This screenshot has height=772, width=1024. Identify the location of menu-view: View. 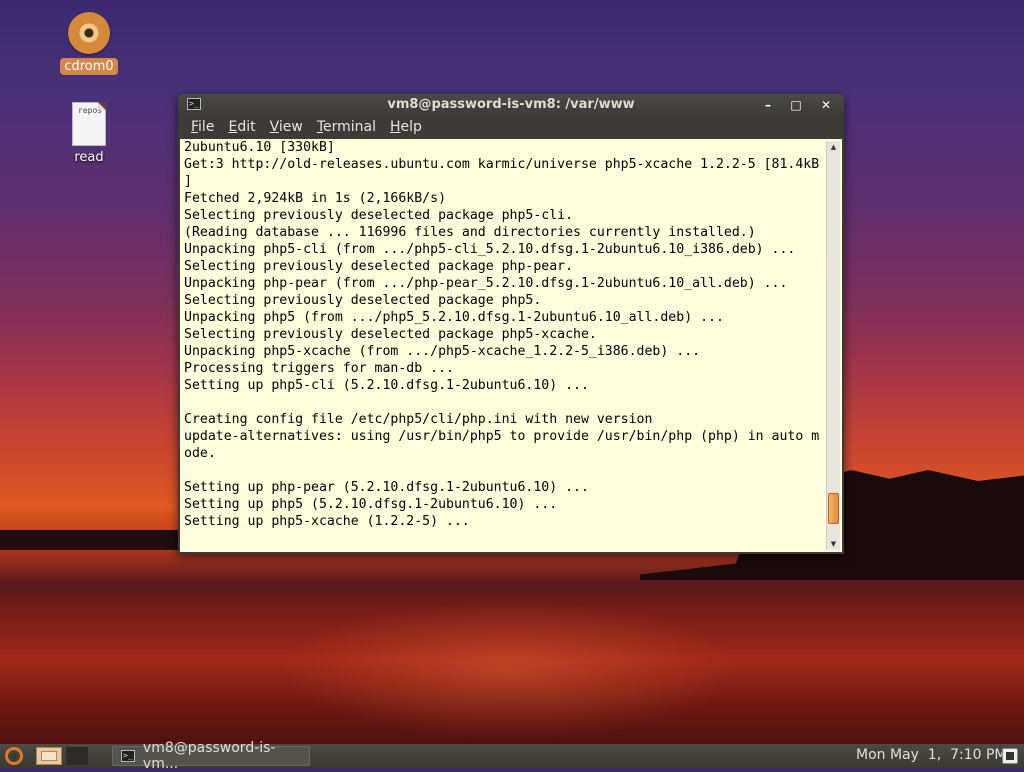
(286, 127).